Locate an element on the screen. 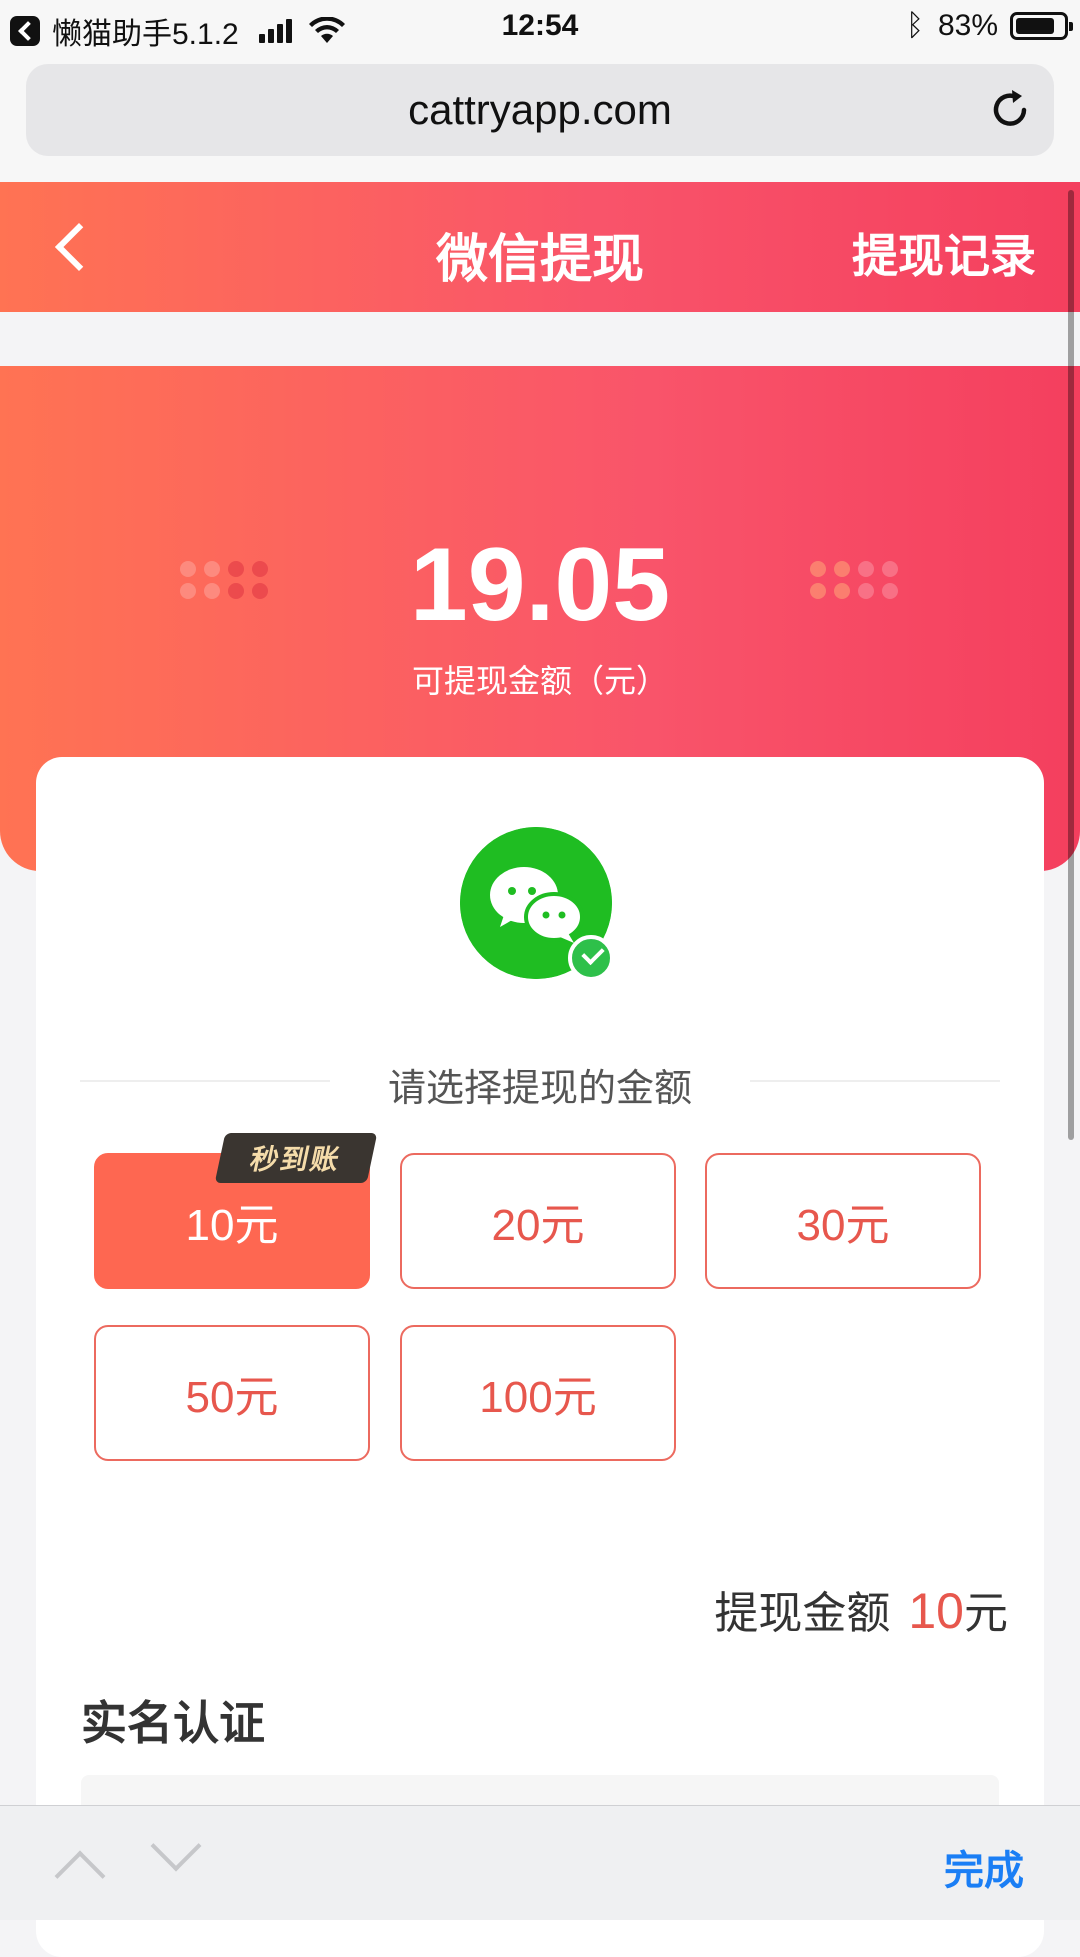 The image size is (1080, 1957). amount-option-100: 100元 is located at coordinates (538, 1393).